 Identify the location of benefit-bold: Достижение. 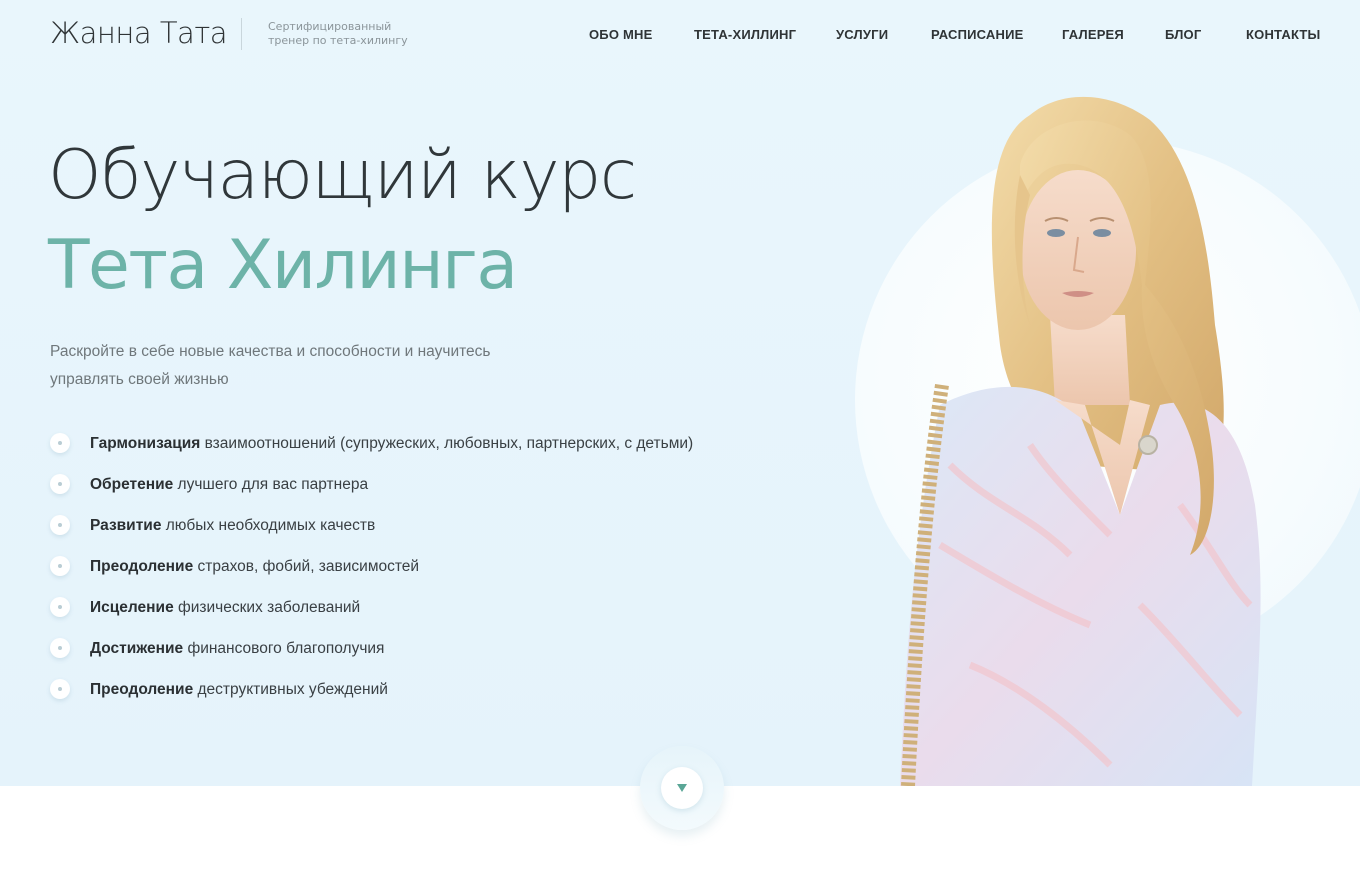
(137, 648).